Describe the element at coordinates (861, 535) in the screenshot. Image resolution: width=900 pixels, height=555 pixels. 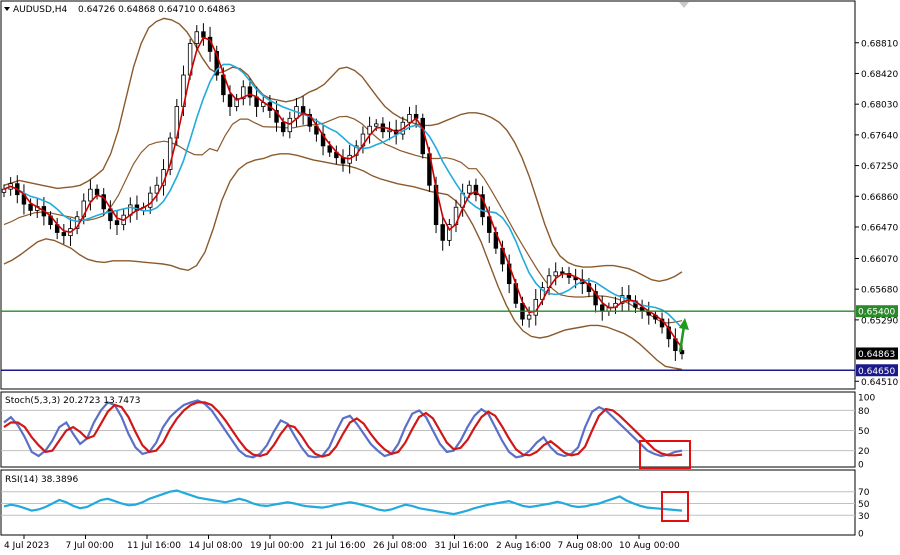
I see `rsi-tick-label: 0` at that location.